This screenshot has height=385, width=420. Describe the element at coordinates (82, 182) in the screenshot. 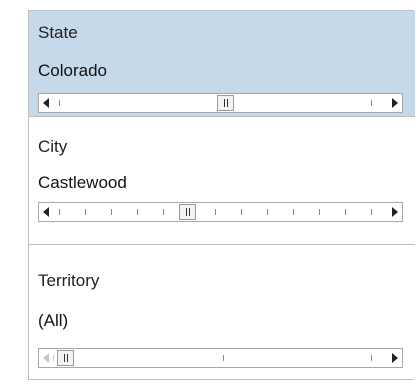

I see `filter-value-city: Castlewood` at that location.